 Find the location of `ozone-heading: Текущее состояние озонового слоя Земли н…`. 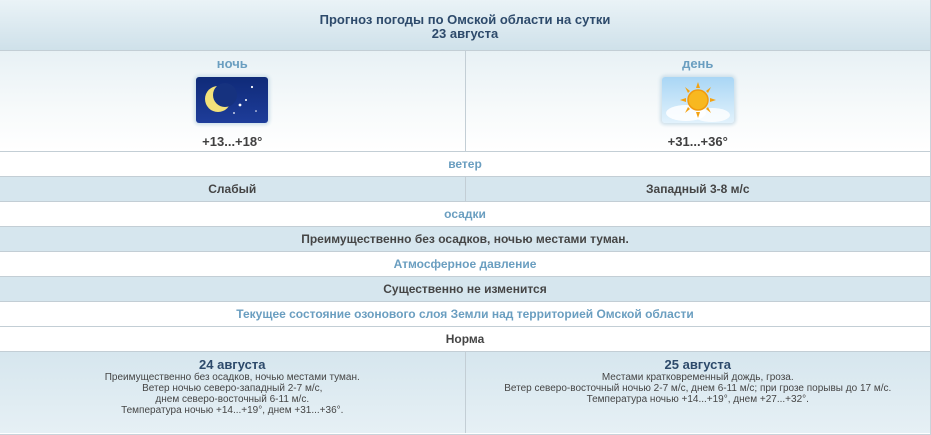

ozone-heading: Текущее состояние озонового слоя Земли н… is located at coordinates (465, 314).